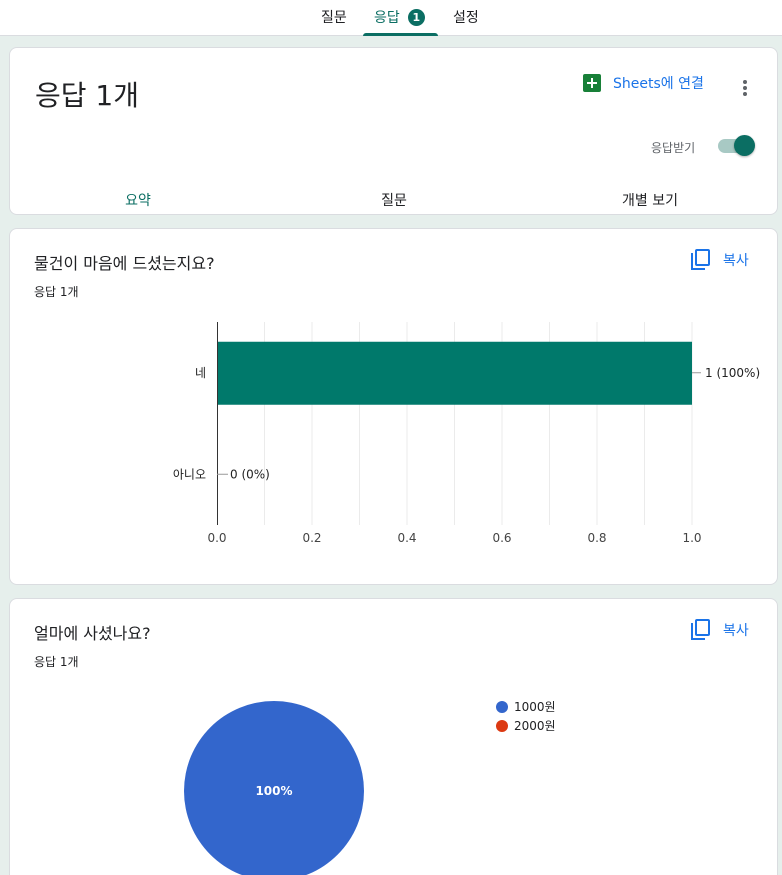 This screenshot has width=782, height=875. What do you see at coordinates (596, 538) in the screenshot?
I see `x-tick-label: 0.8` at bounding box center [596, 538].